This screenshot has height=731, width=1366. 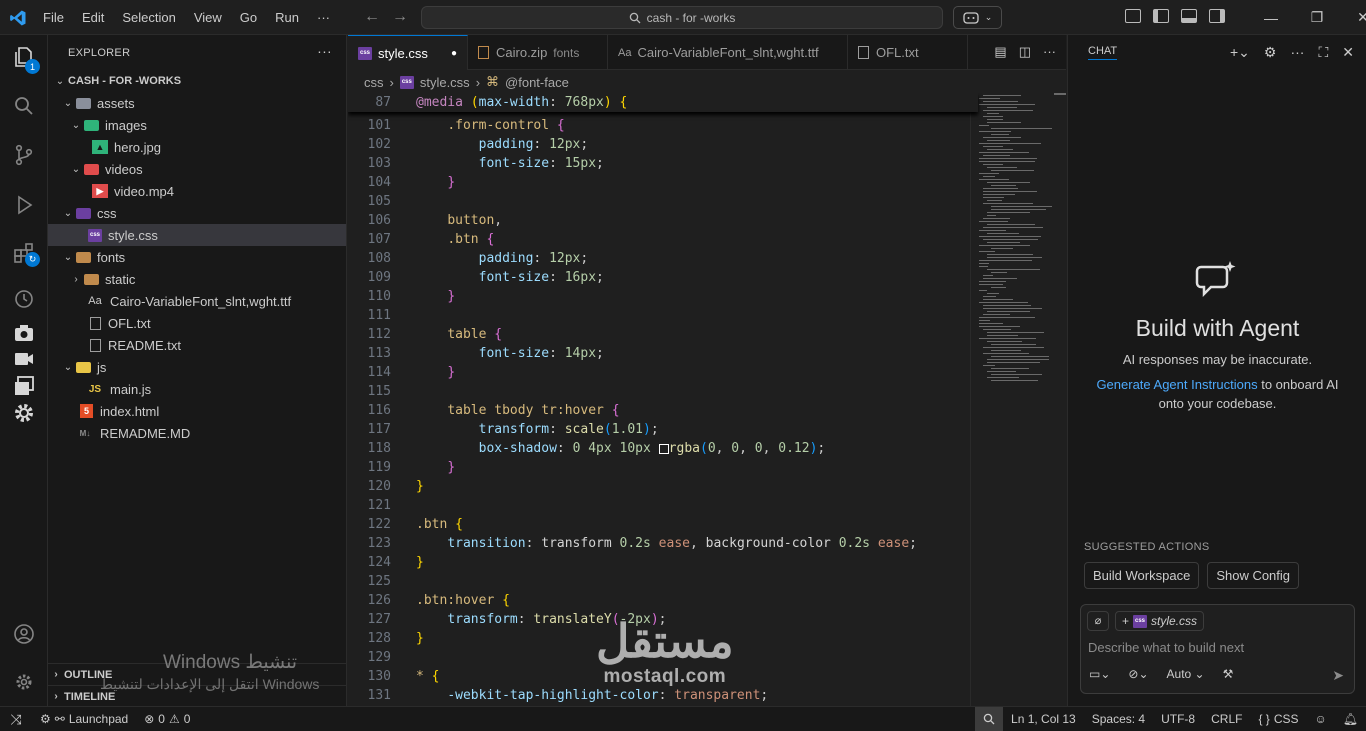 I want to click on toggle-primary-sidebar-icon, so click(x=1161, y=16).